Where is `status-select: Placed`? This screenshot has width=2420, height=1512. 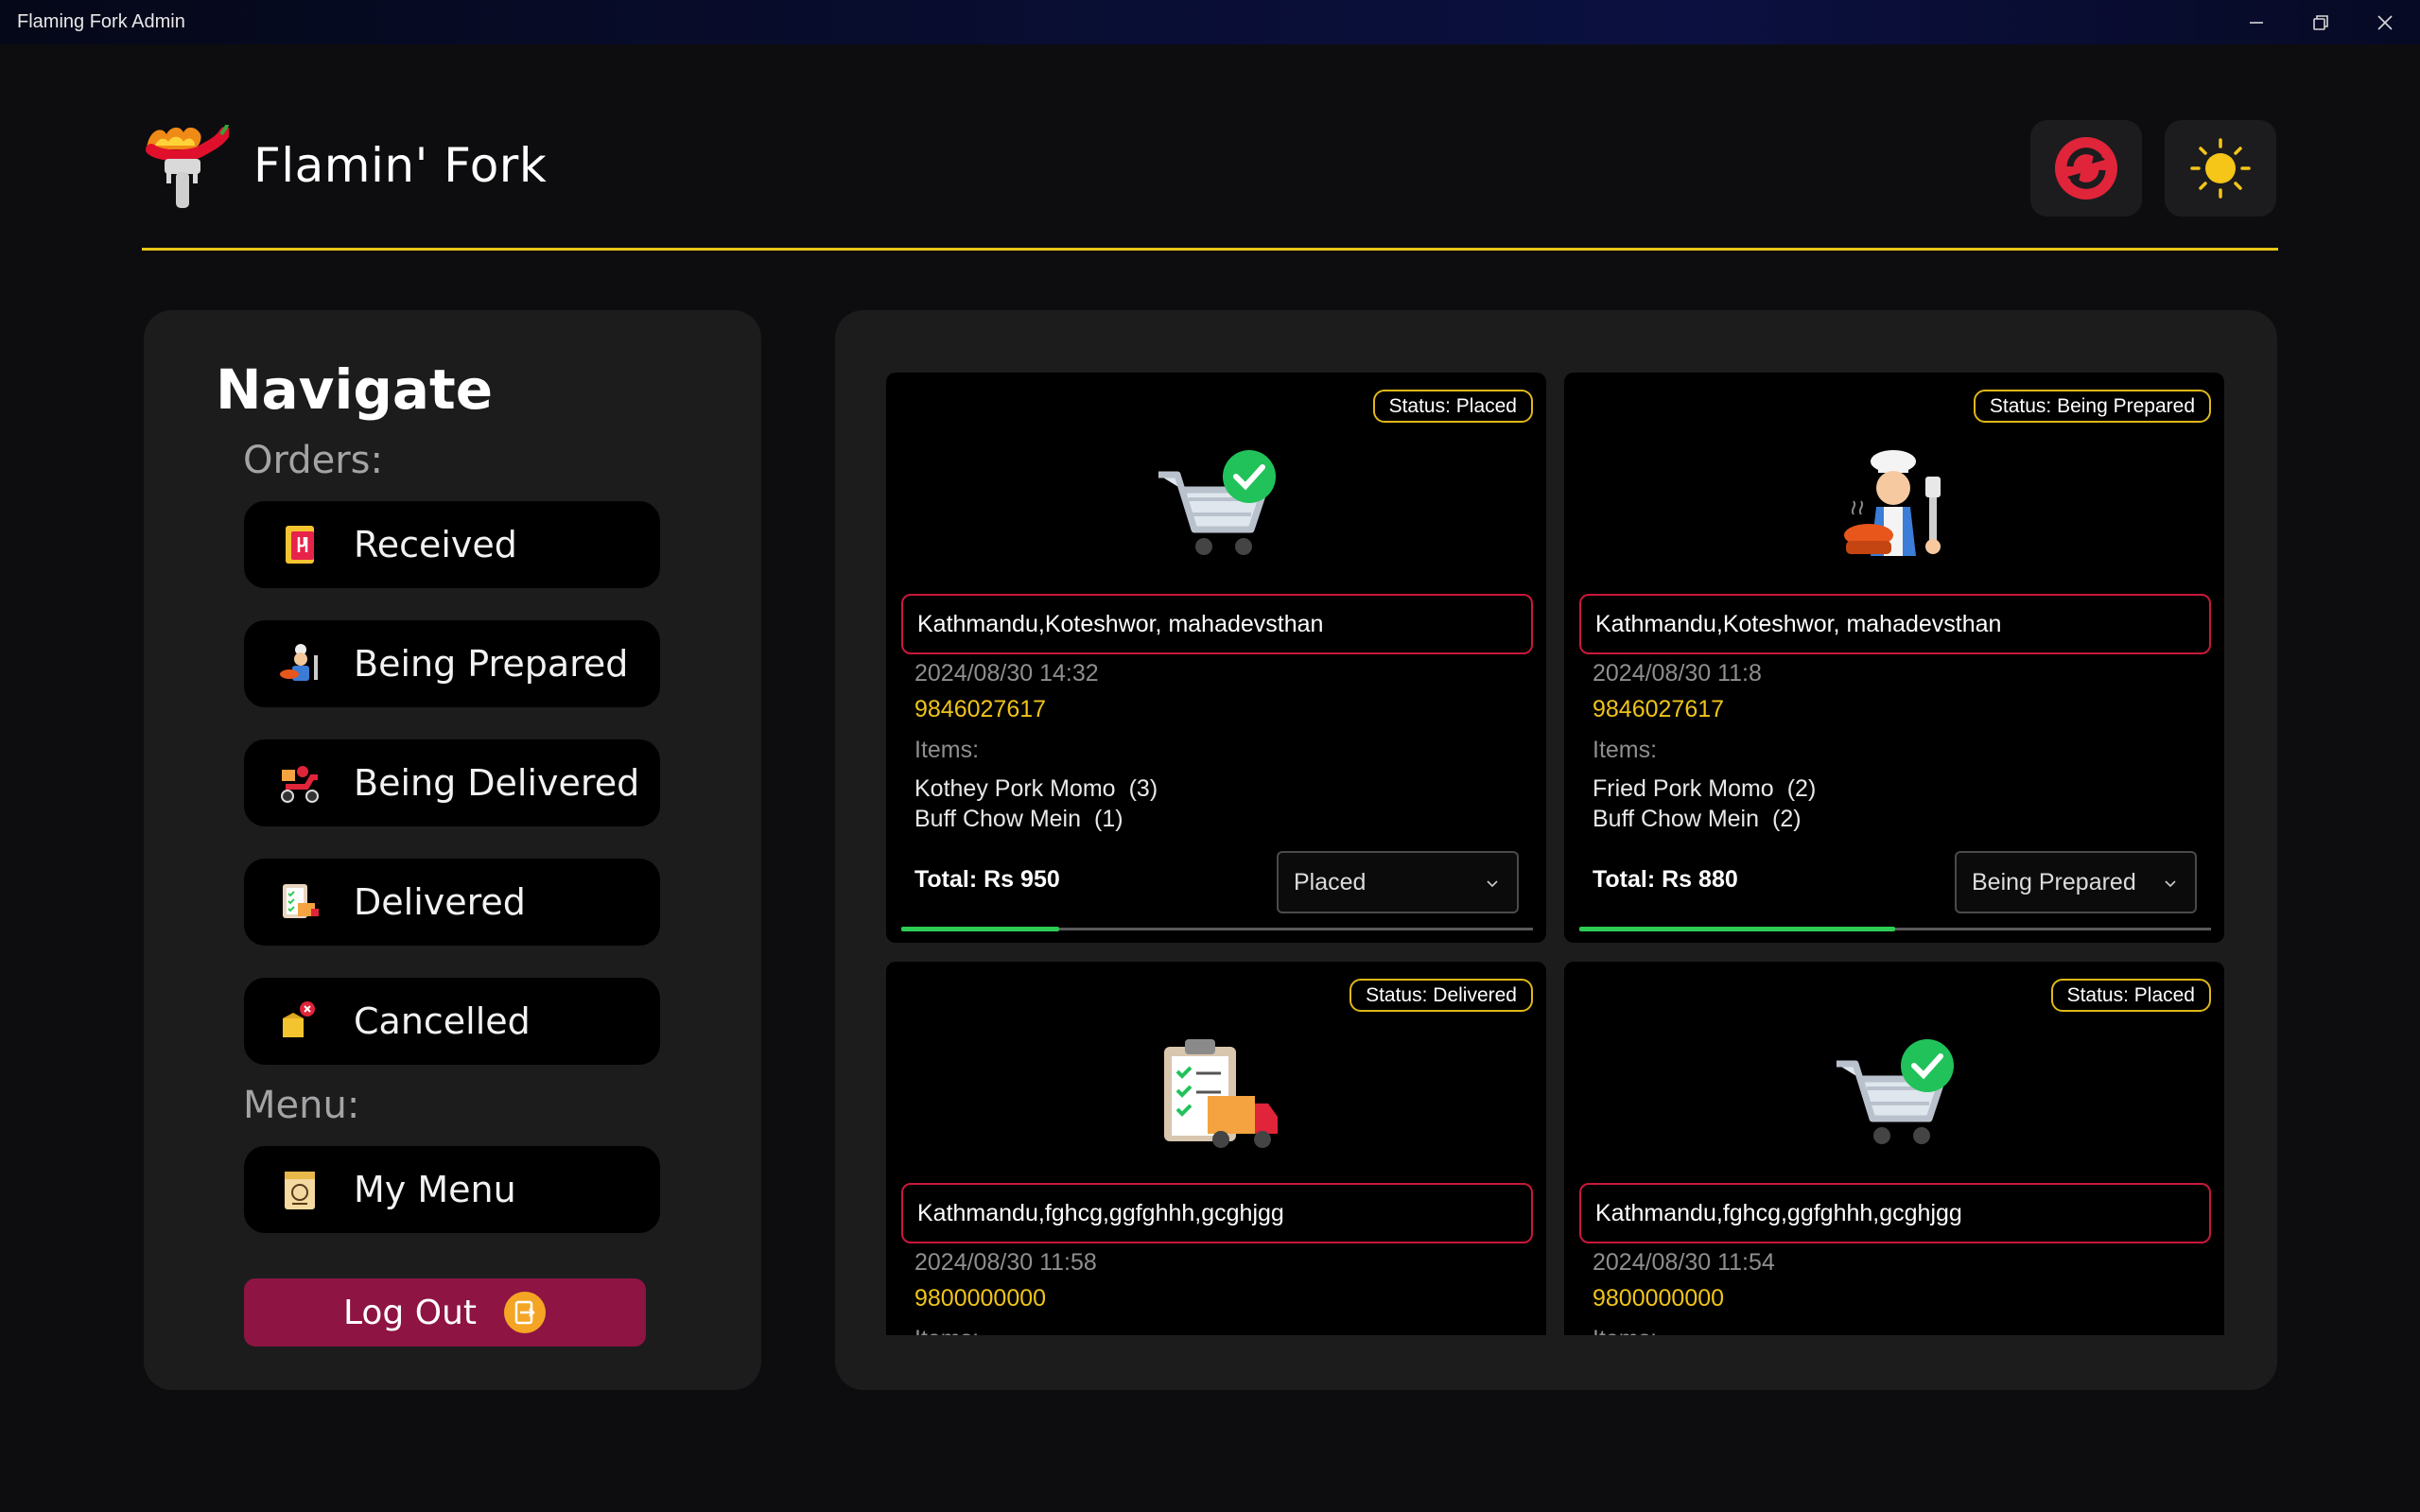 status-select: Placed is located at coordinates (1398, 882).